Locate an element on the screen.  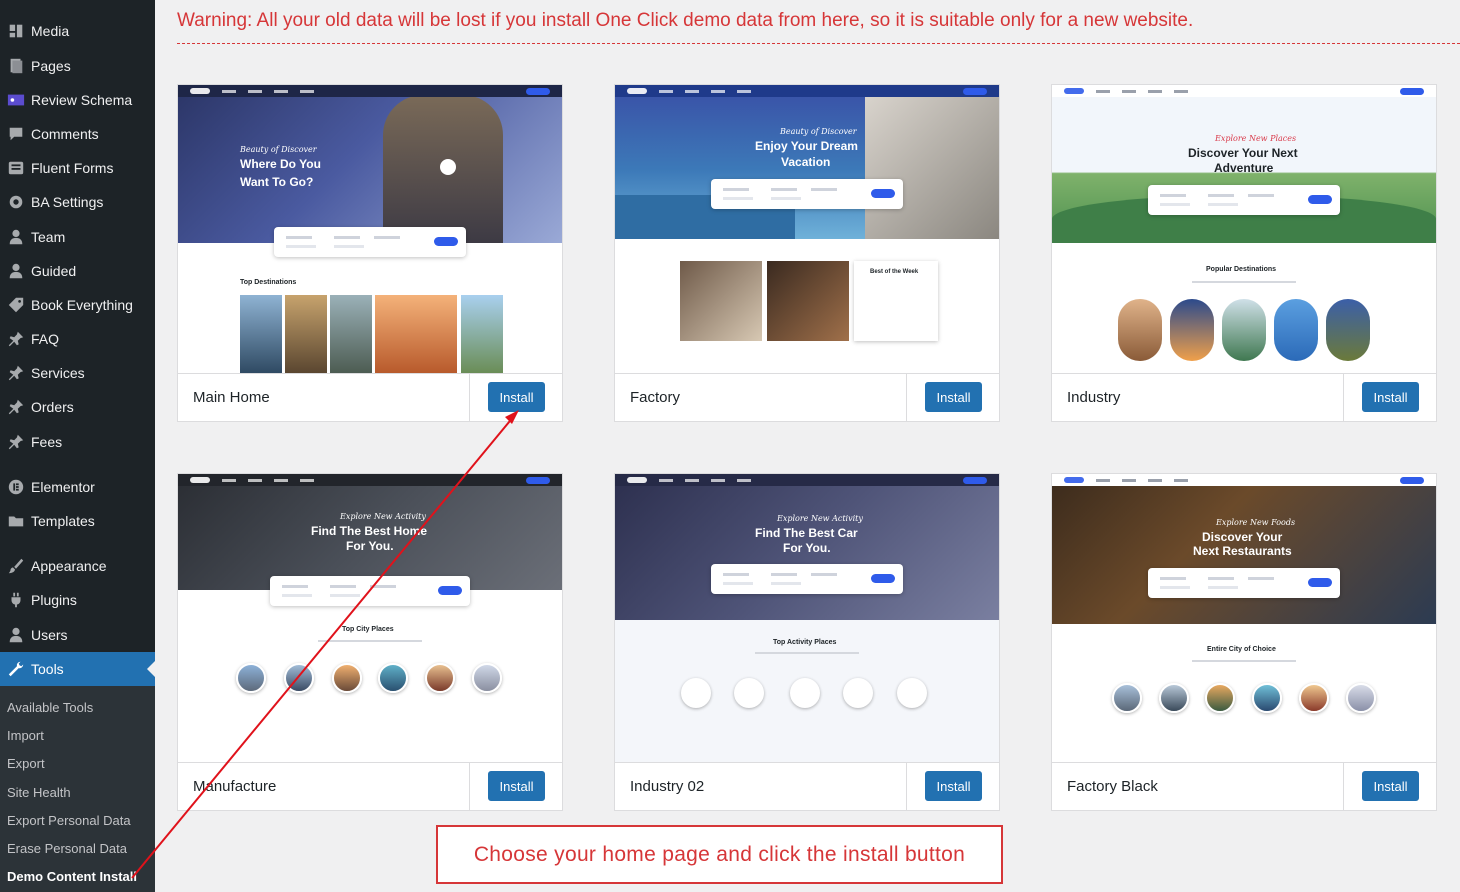
plug-icon is located at coordinates (15, 600).